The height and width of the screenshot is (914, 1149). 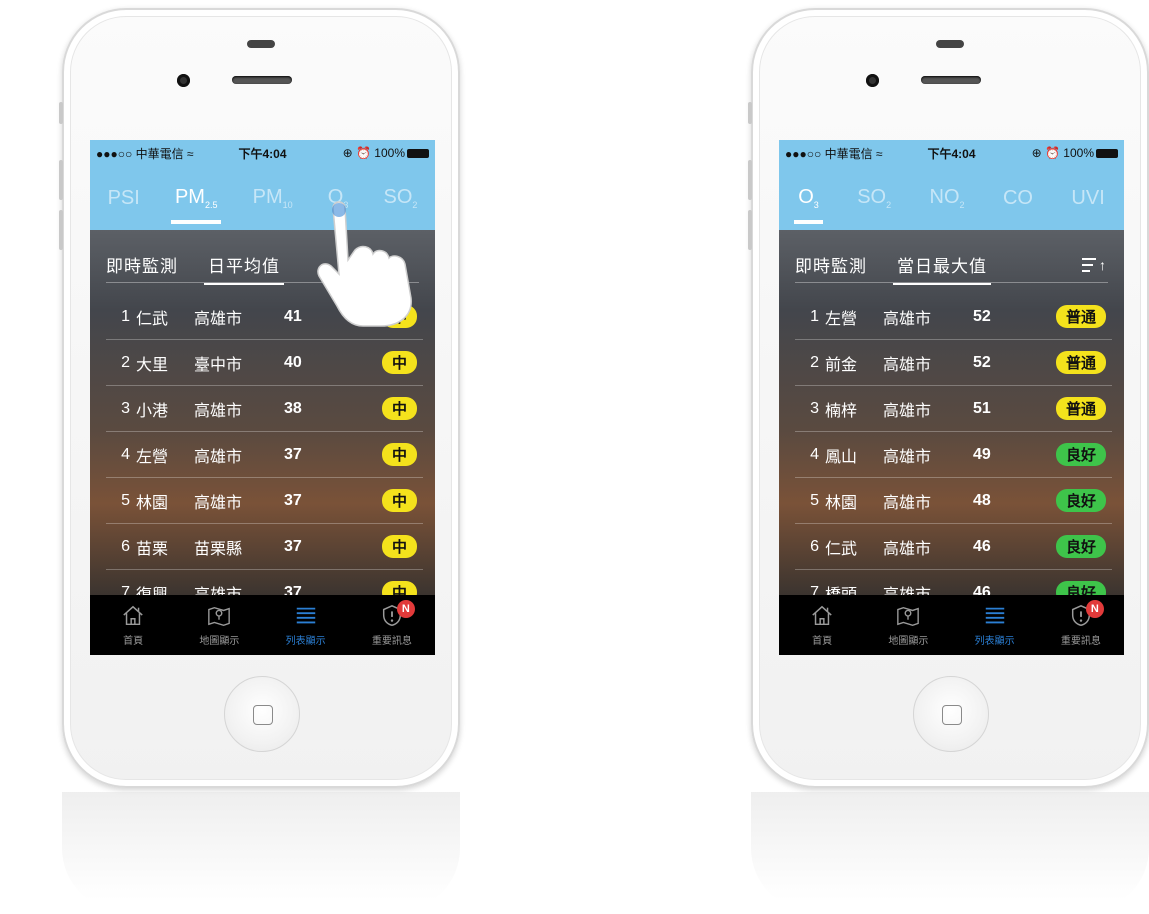 I want to click on reading-value: 51, so click(x=982, y=408).